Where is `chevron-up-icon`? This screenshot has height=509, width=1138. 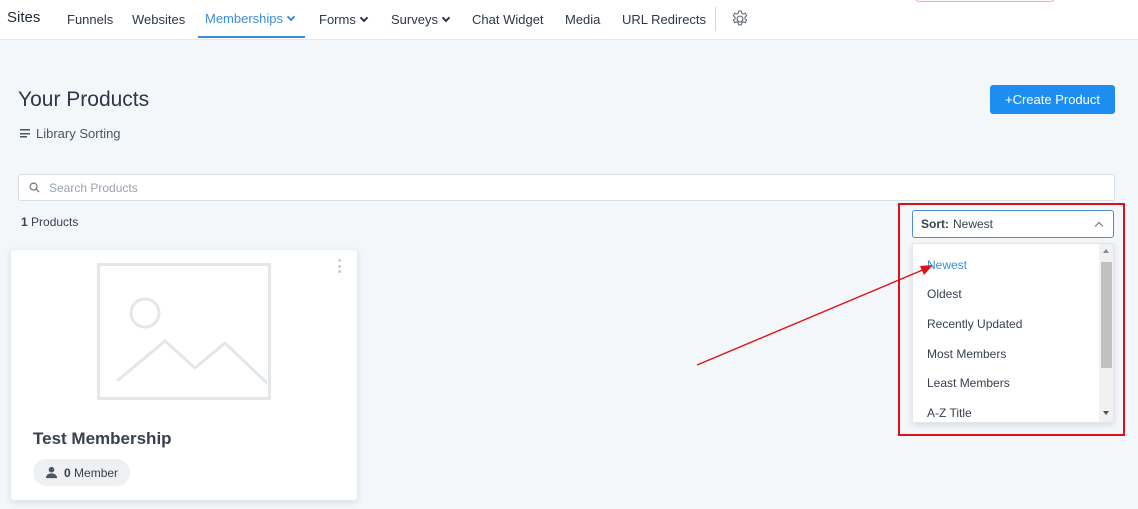 chevron-up-icon is located at coordinates (1099, 226).